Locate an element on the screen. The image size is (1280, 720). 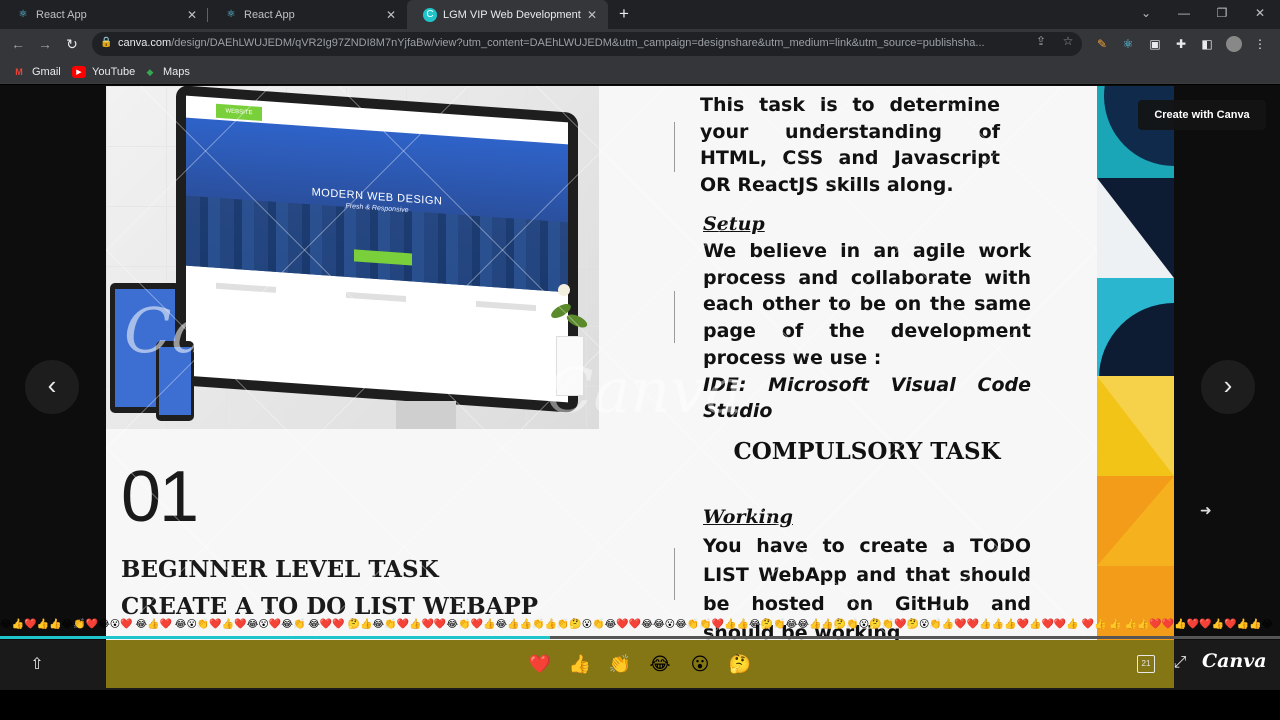
viewer-bottom-bar: ⇧ ❤️ 👍 👏 😂 😮 🤔 21 ⤢ Canva is located at coordinates (640, 665).